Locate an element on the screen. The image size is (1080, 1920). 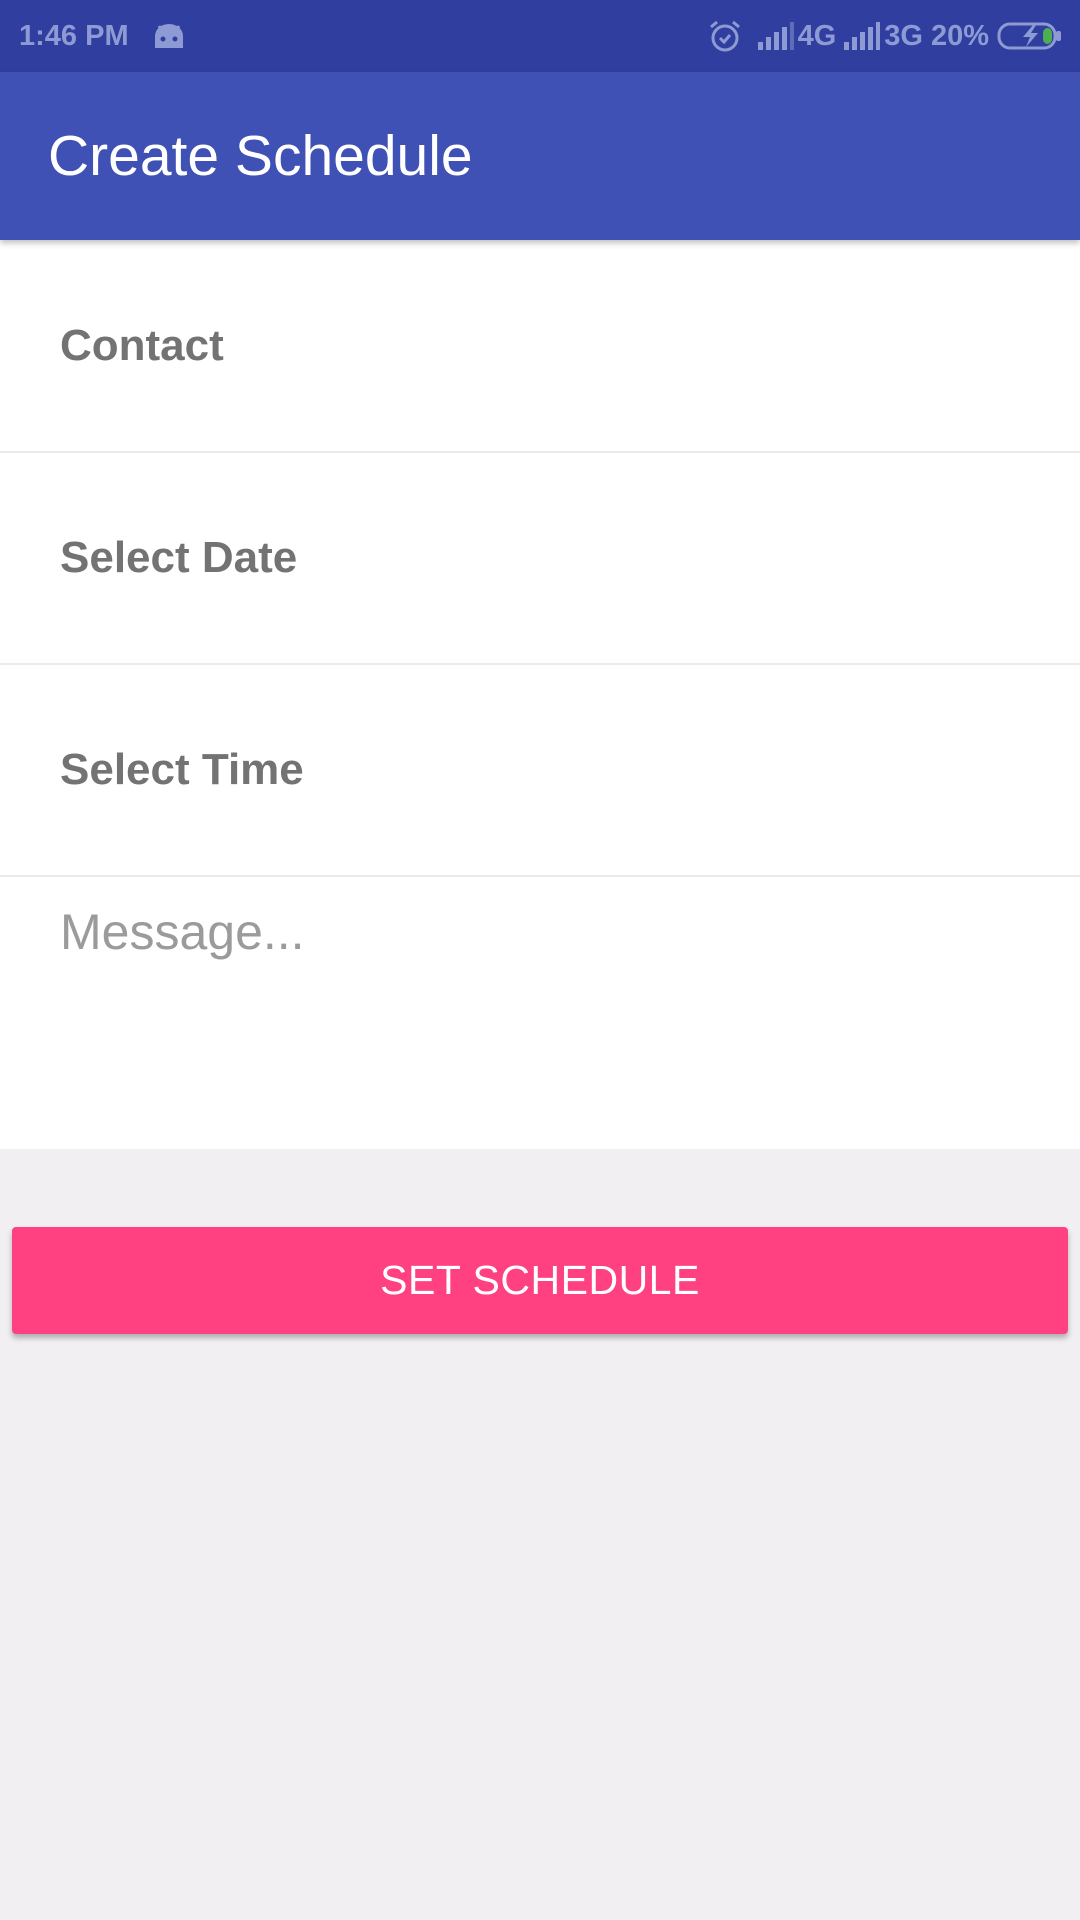
status-bar: 1:46 PM 4G 3G 20% is located at coordinates (540, 36).